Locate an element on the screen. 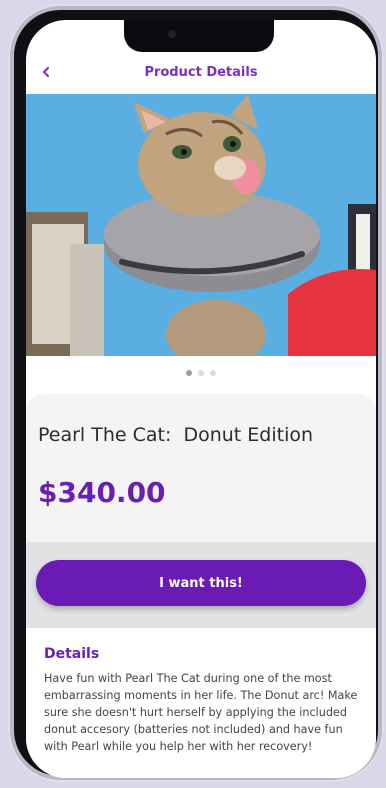  back-button is located at coordinates (50, 72).